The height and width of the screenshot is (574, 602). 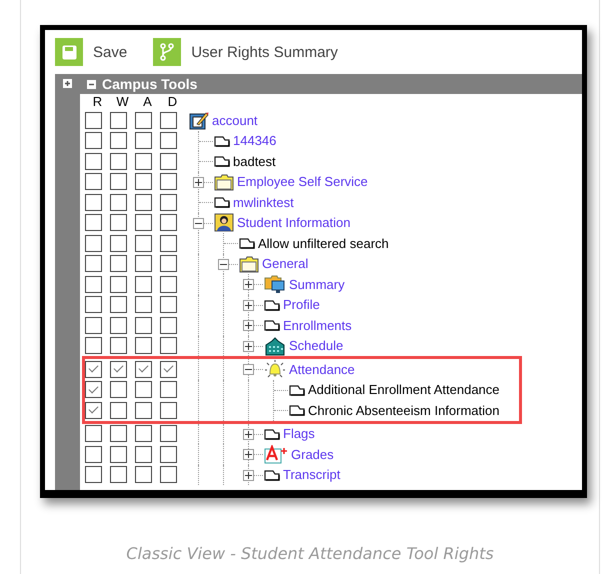 I want to click on tool-link: Profile, so click(x=301, y=304).